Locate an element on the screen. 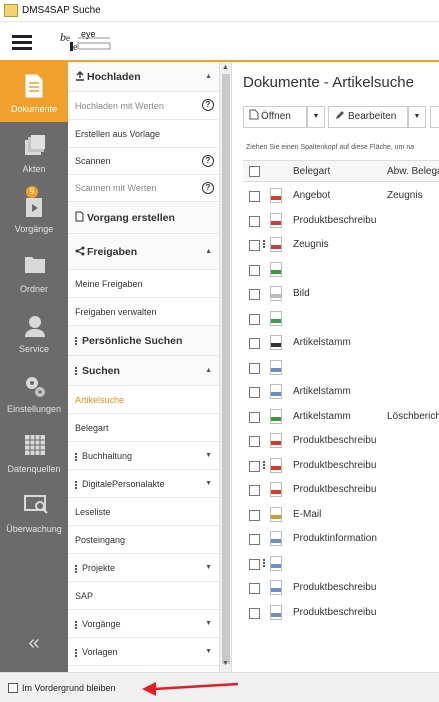 The image size is (439, 702). menu-item-buchhaltung: Buchhaltung ▼ is located at coordinates (143, 456).